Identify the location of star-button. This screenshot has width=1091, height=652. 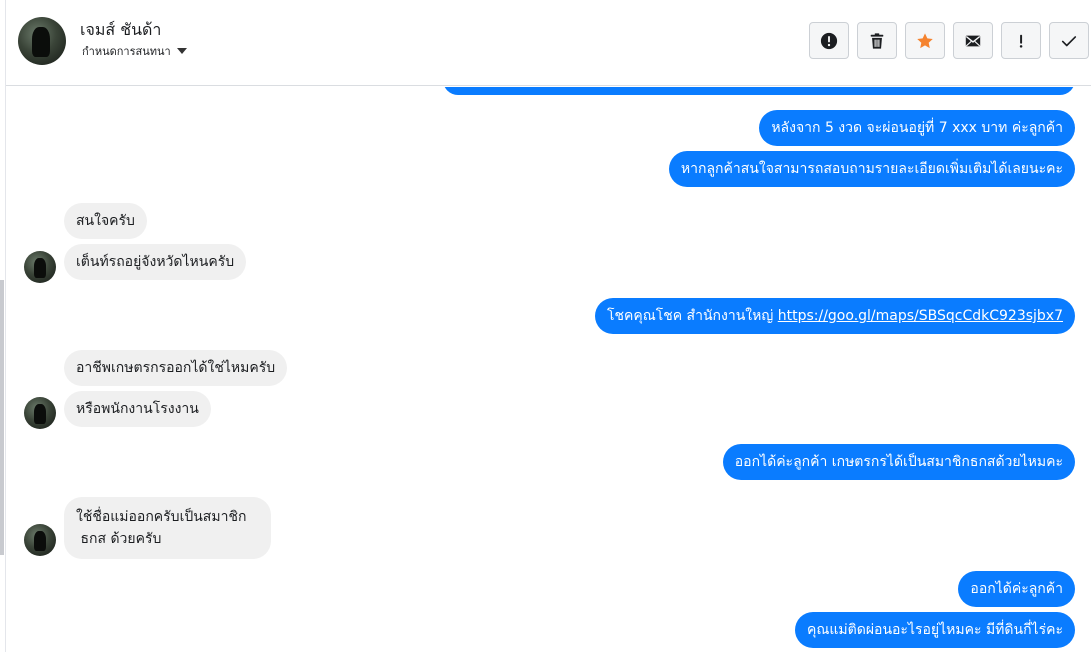
(925, 40).